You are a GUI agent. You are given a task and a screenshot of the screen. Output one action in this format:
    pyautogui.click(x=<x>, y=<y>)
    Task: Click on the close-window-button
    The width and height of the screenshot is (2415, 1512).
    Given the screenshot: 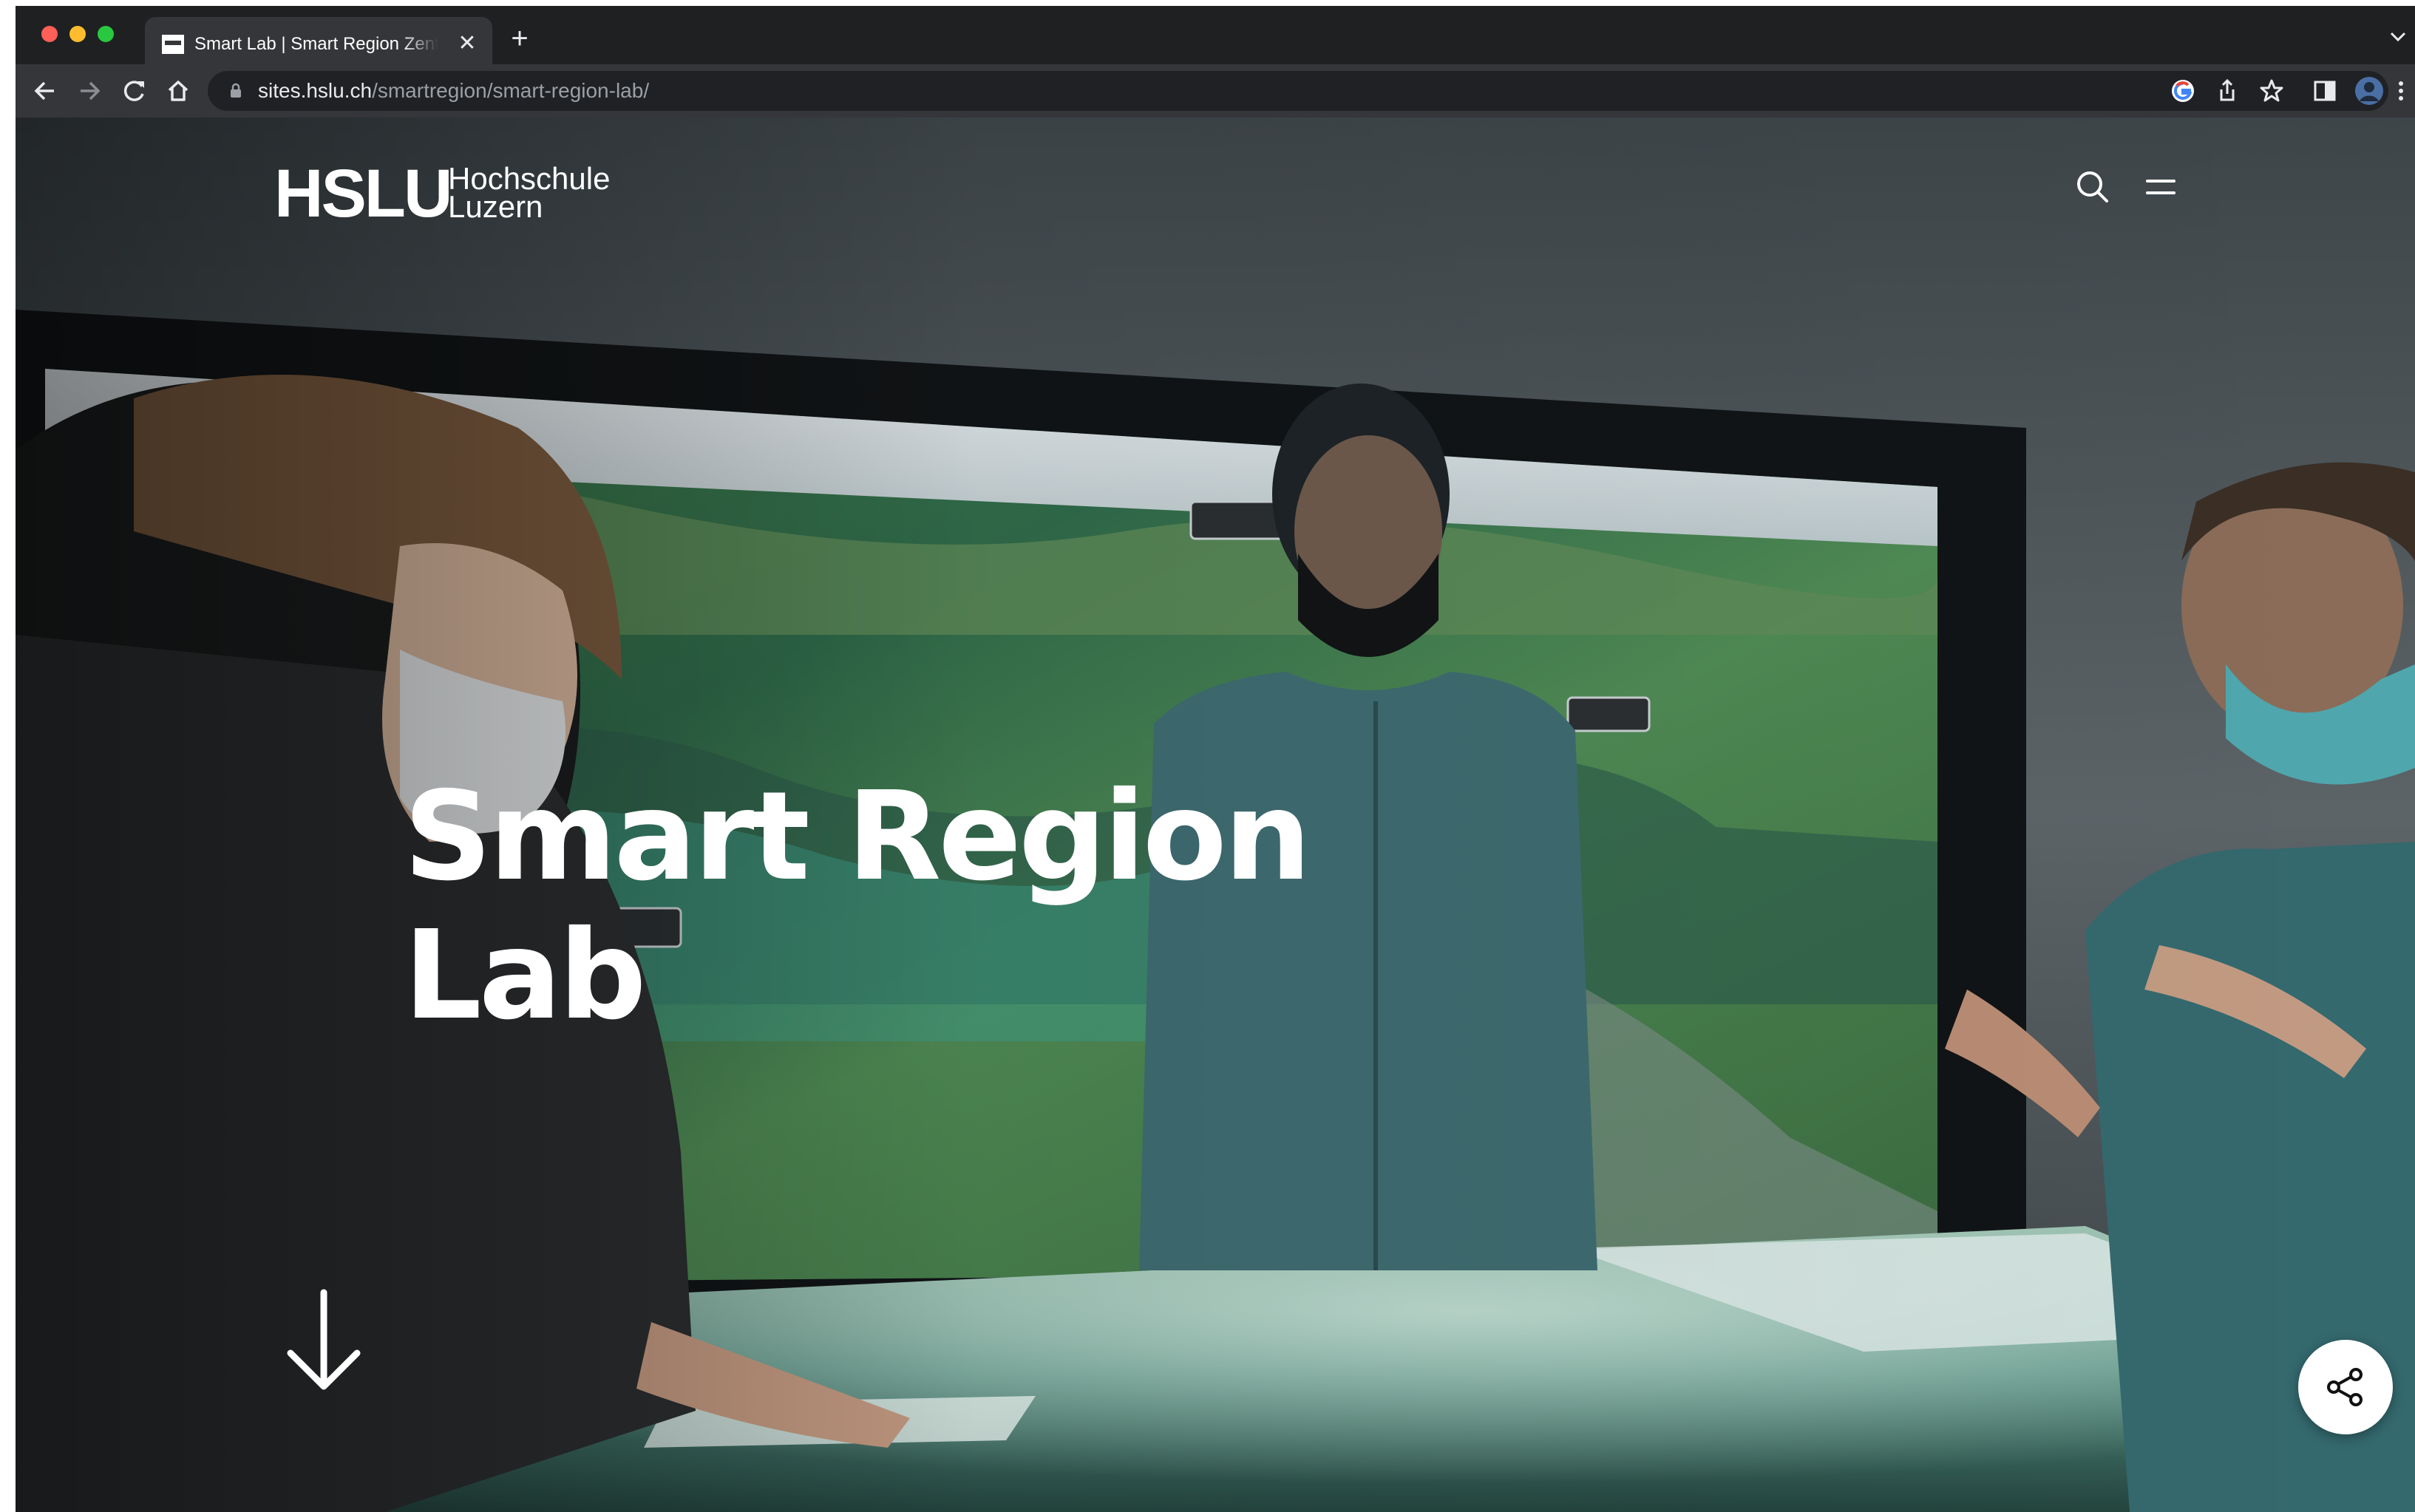 What is the action you would take?
    pyautogui.click(x=49, y=34)
    